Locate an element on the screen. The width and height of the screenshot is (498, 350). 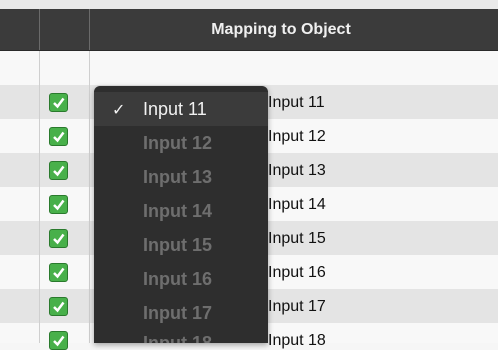
mapping-value: Input 14 is located at coordinates (297, 204).